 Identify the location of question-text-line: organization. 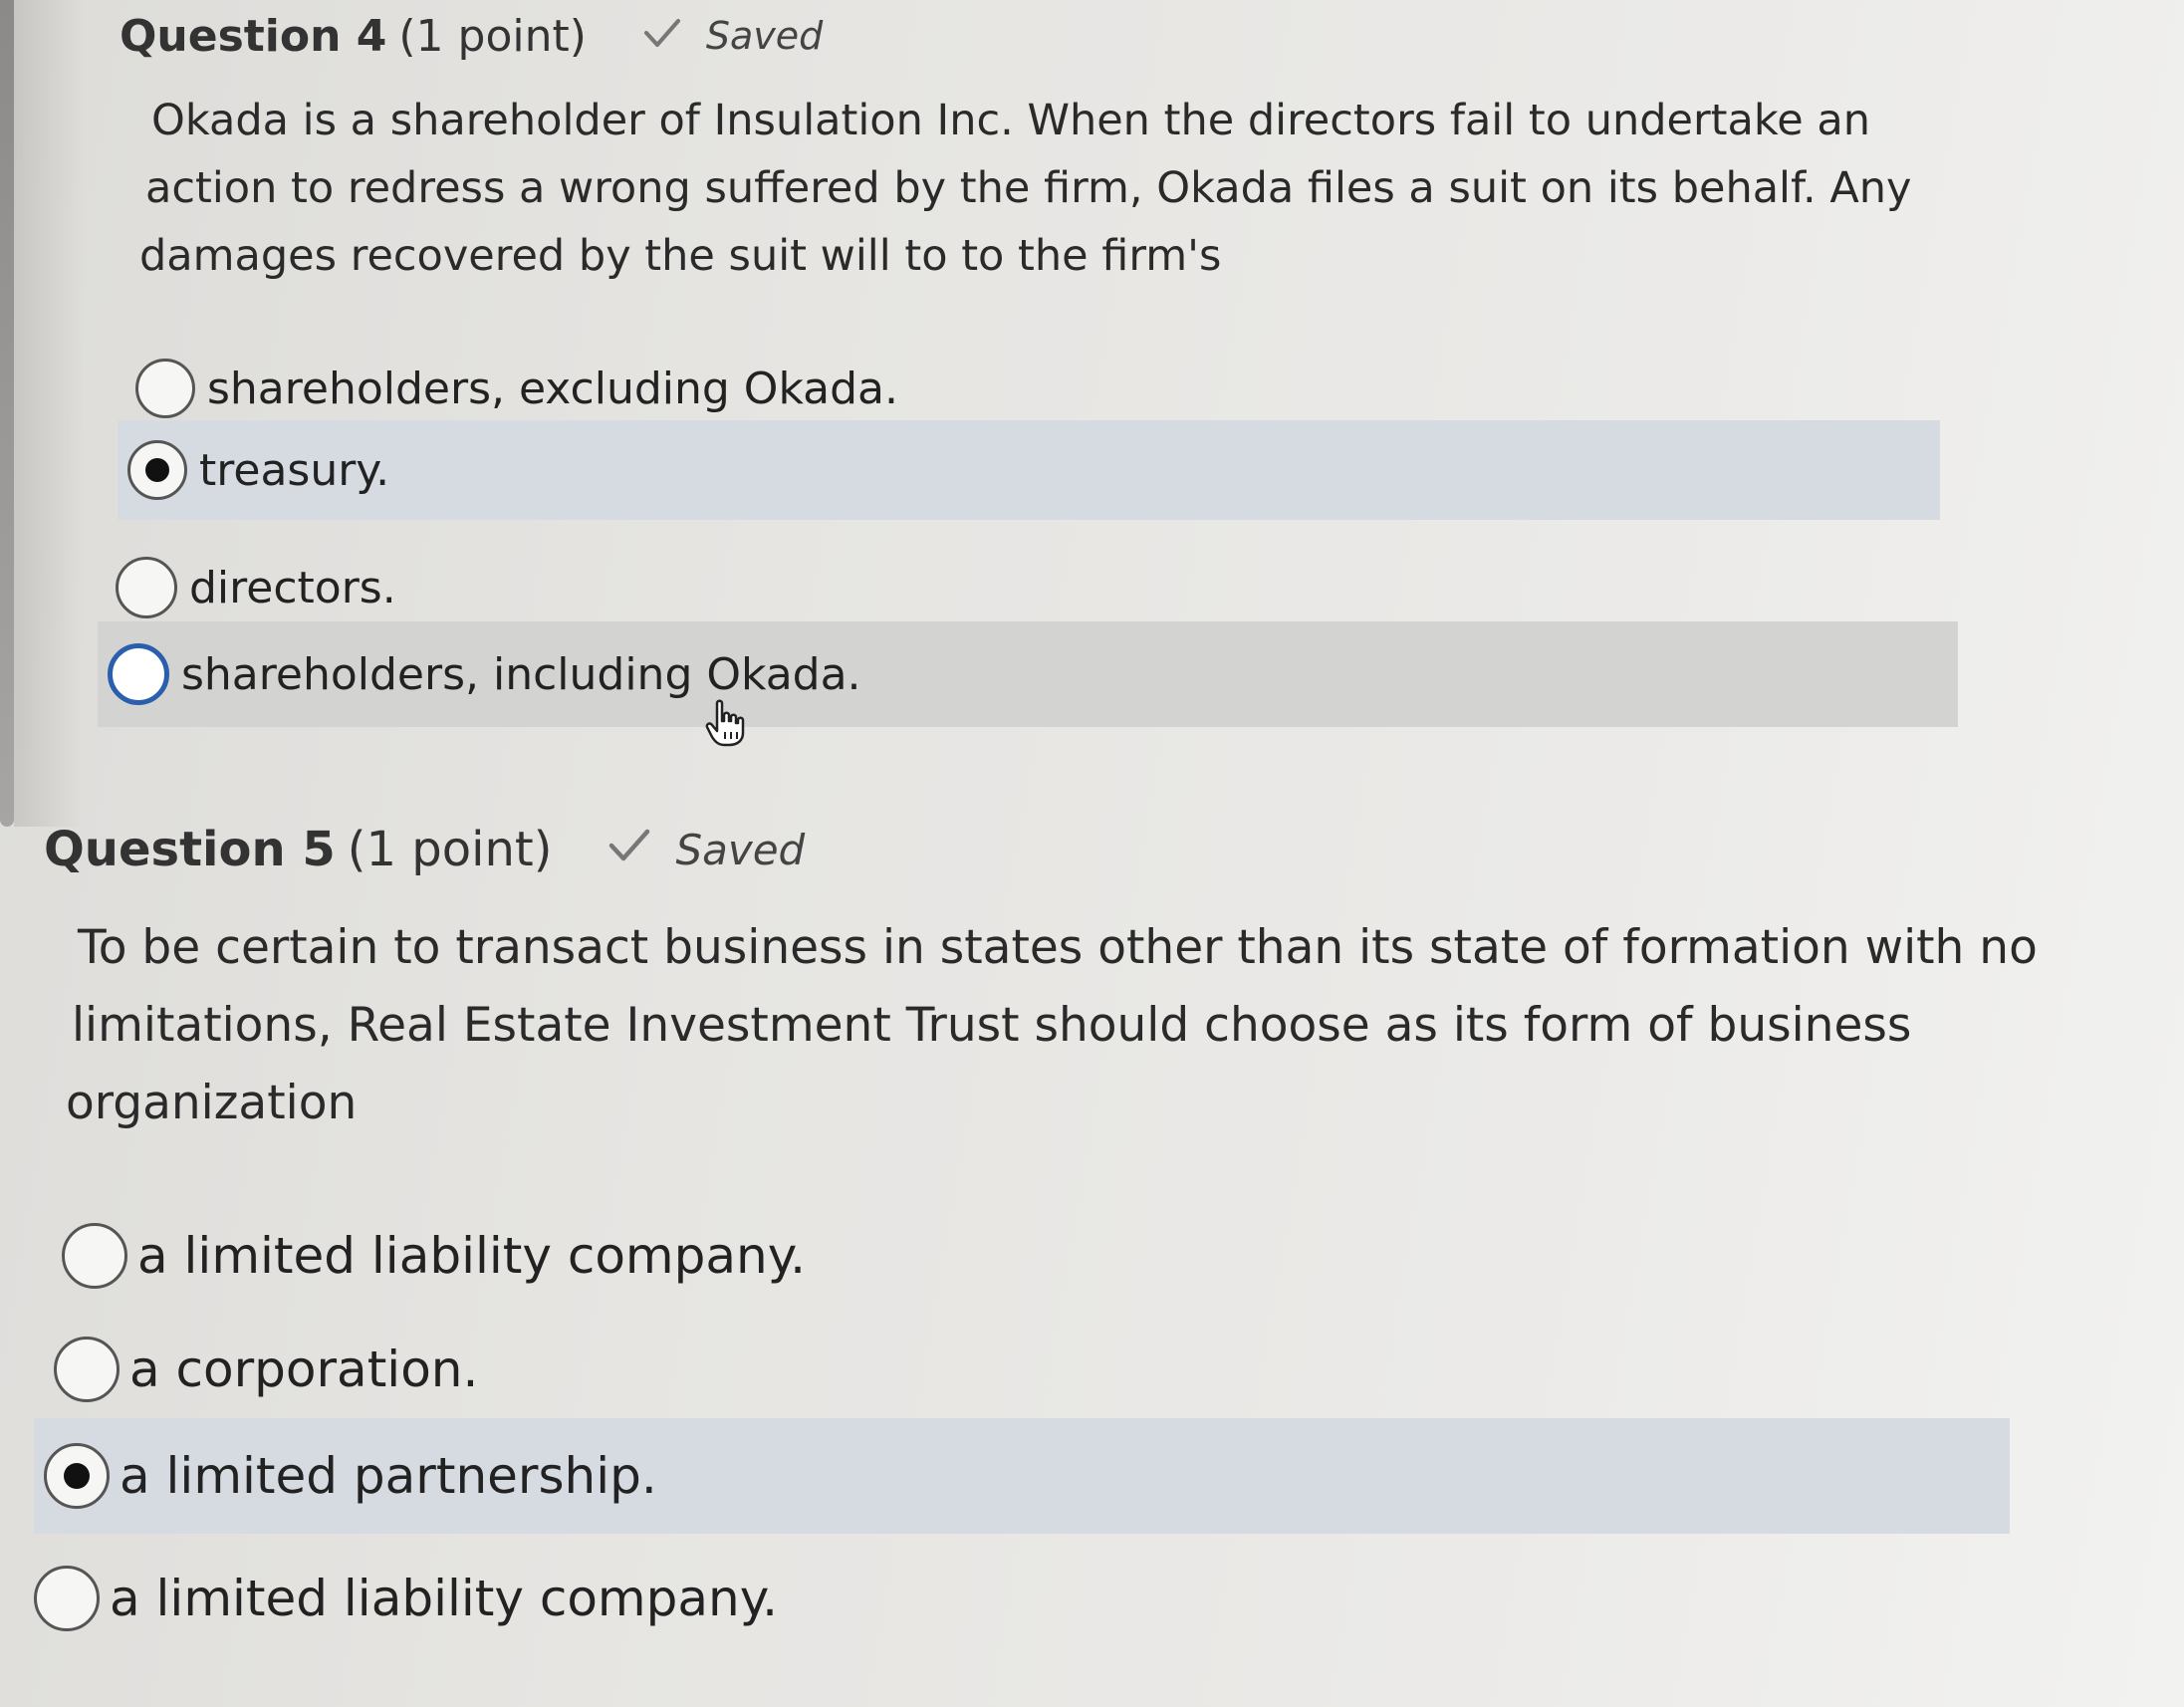
(212, 1103).